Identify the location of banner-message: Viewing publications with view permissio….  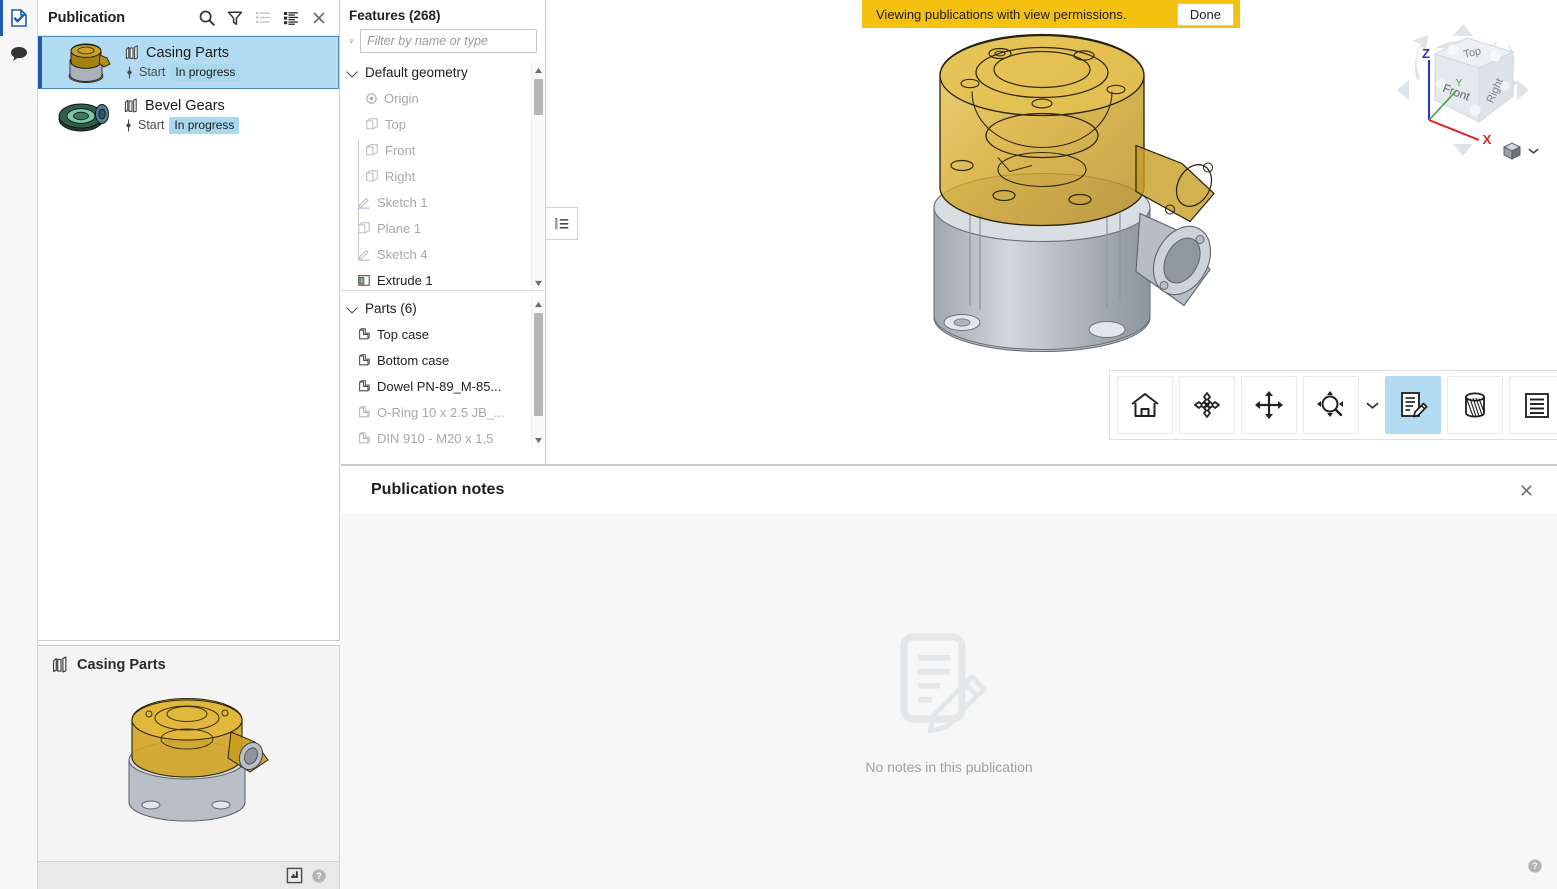
(1001, 14).